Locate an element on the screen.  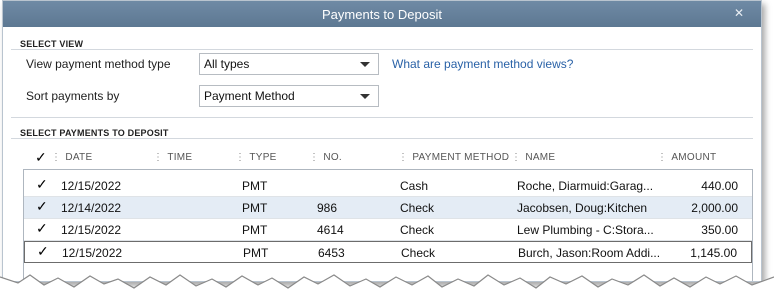
select-all-check-icon: ✓ is located at coordinates (41, 157).